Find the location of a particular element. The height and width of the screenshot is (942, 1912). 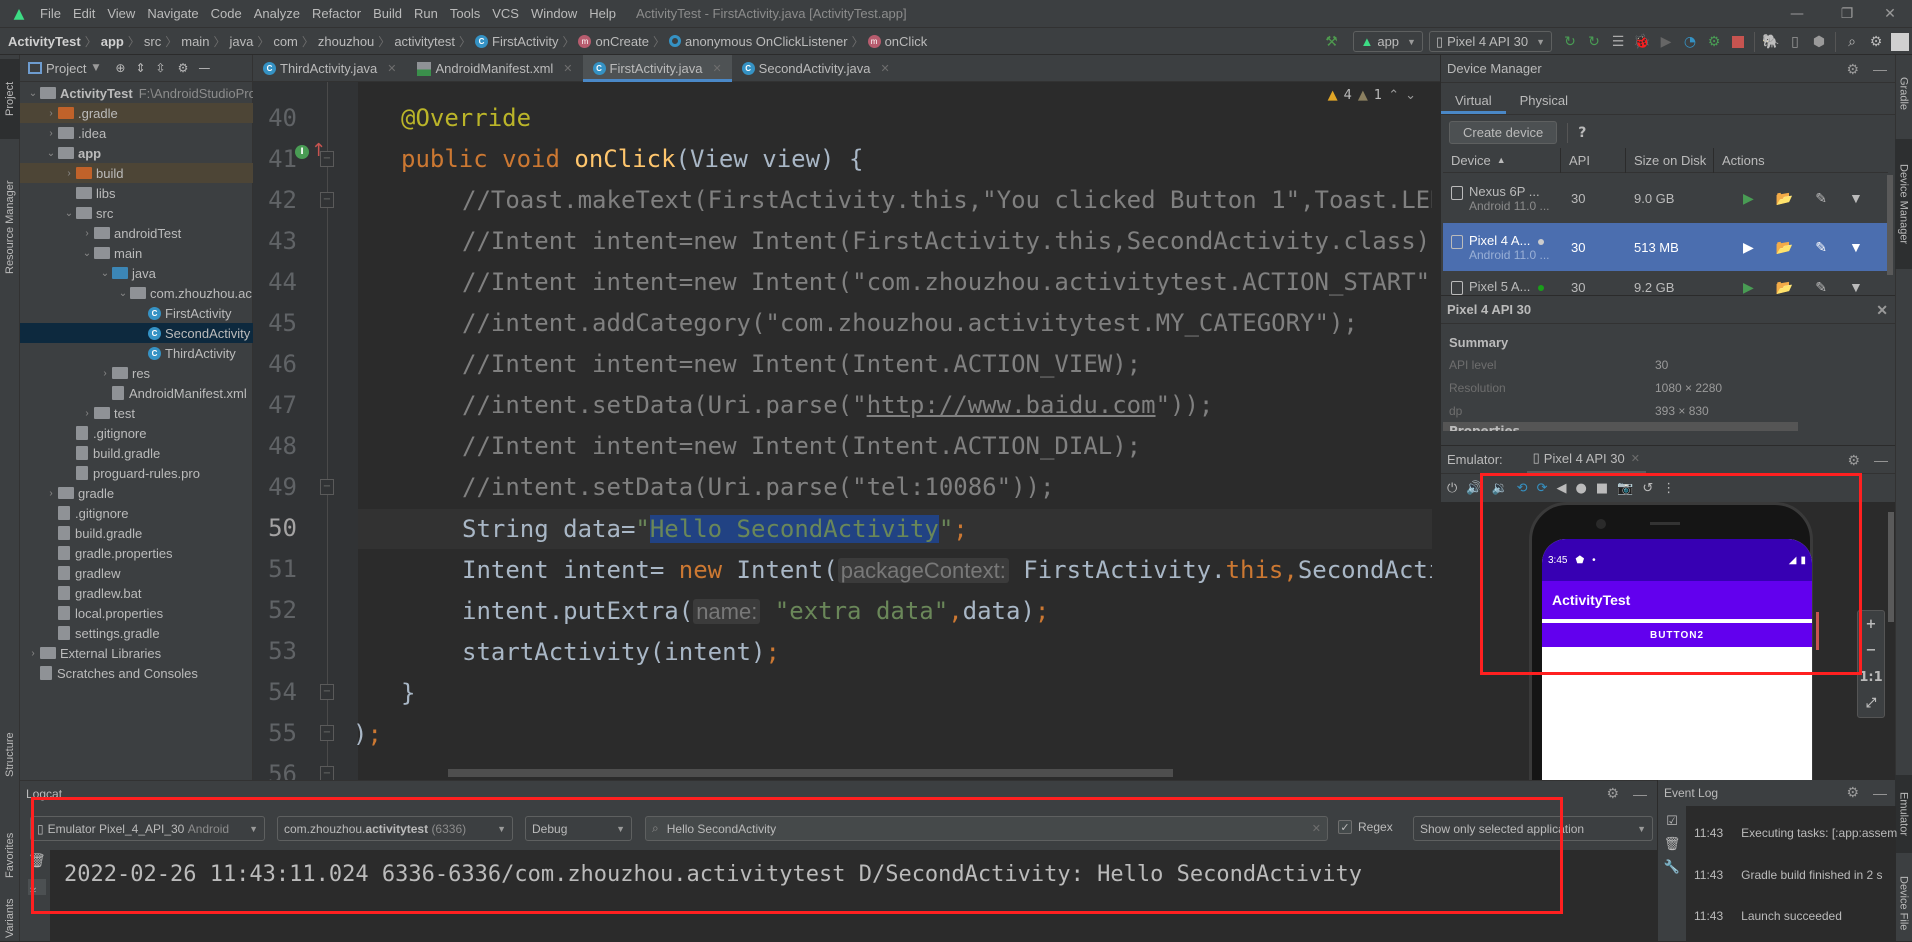

breadcrumb-src: src is located at coordinates (152, 41).